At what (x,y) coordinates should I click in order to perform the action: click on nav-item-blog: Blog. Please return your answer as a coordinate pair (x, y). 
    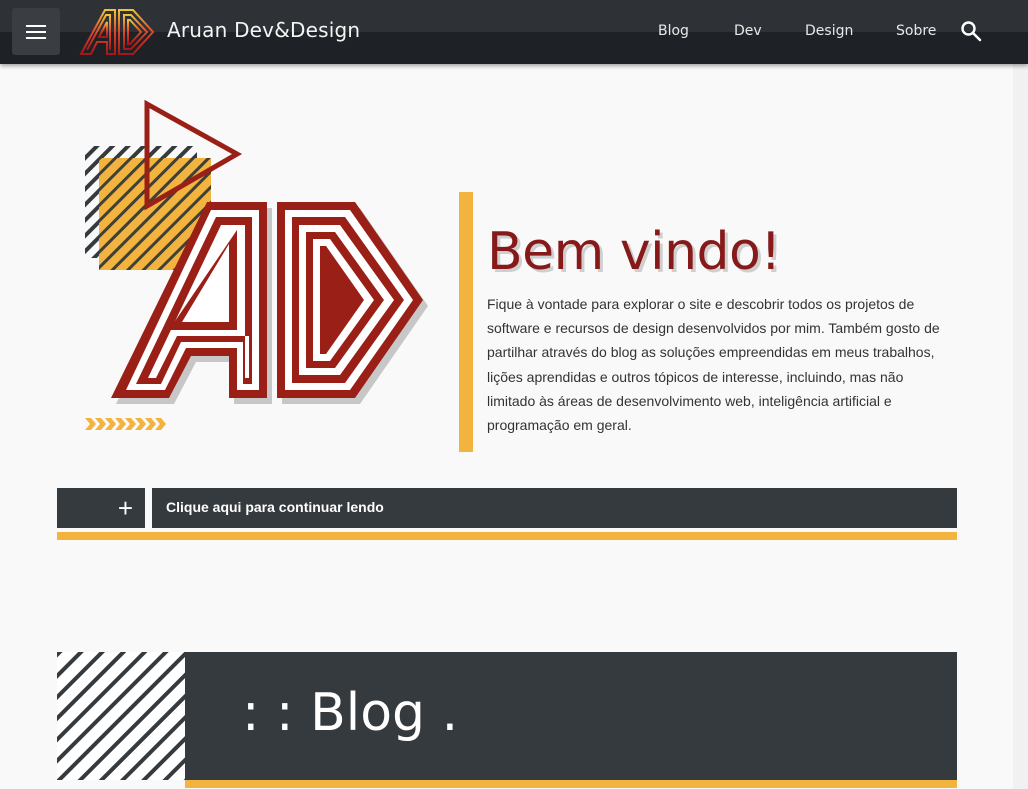
    Looking at the image, I should click on (673, 31).